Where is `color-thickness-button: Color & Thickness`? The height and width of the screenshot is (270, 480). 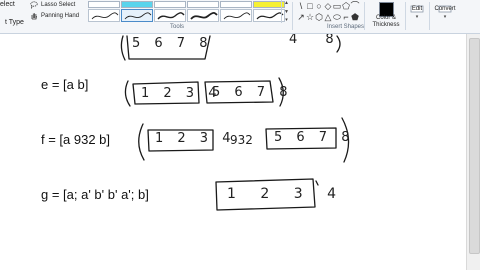
color-thickness-button: Color & Thickness is located at coordinates (386, 16).